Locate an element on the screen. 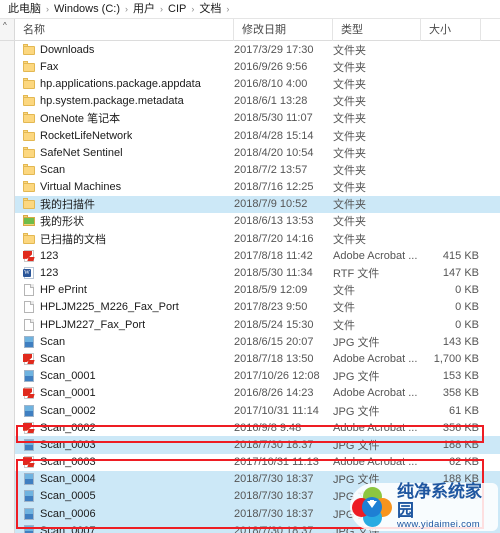 The width and height of the screenshot is (500, 533). file-name-label: Scan_0003 is located at coordinates (68, 444).